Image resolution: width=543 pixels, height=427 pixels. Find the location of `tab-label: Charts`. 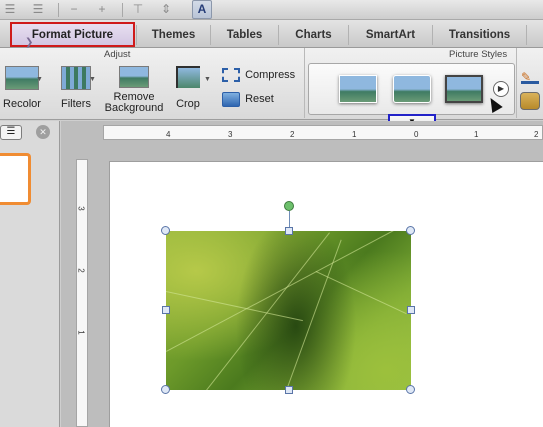

tab-label: Charts is located at coordinates (313, 35).